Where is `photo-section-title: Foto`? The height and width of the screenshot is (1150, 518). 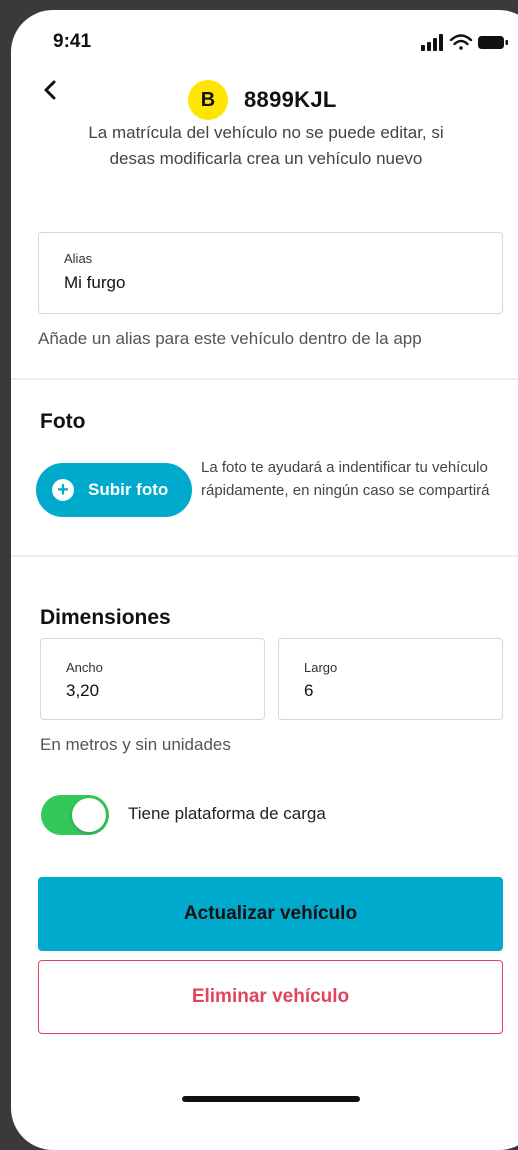
photo-section-title: Foto is located at coordinates (63, 421).